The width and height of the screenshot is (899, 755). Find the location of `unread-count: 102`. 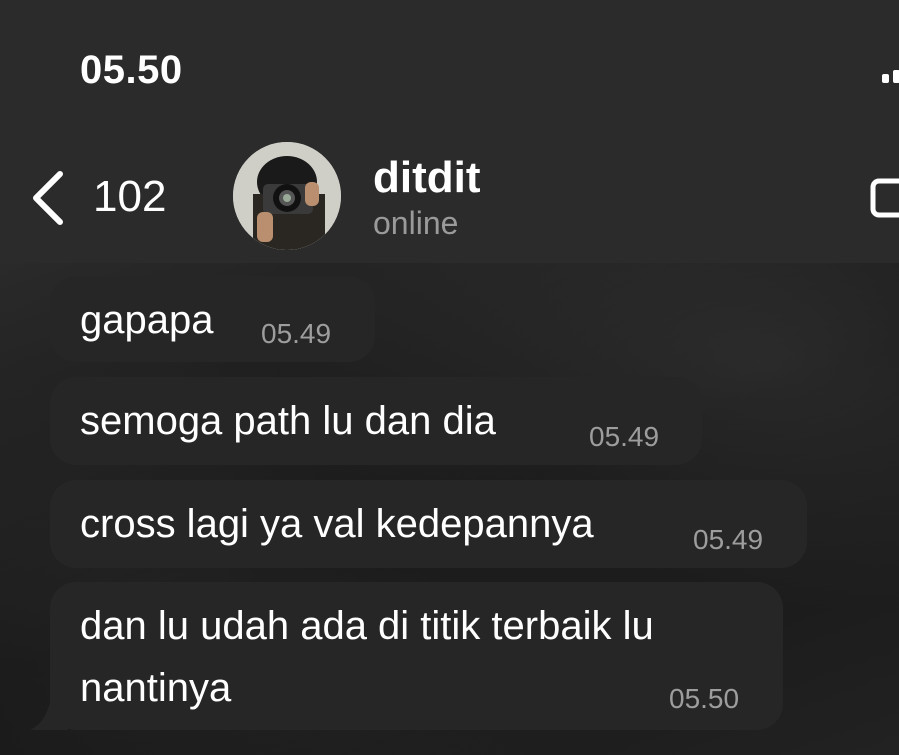

unread-count: 102 is located at coordinates (129, 197).